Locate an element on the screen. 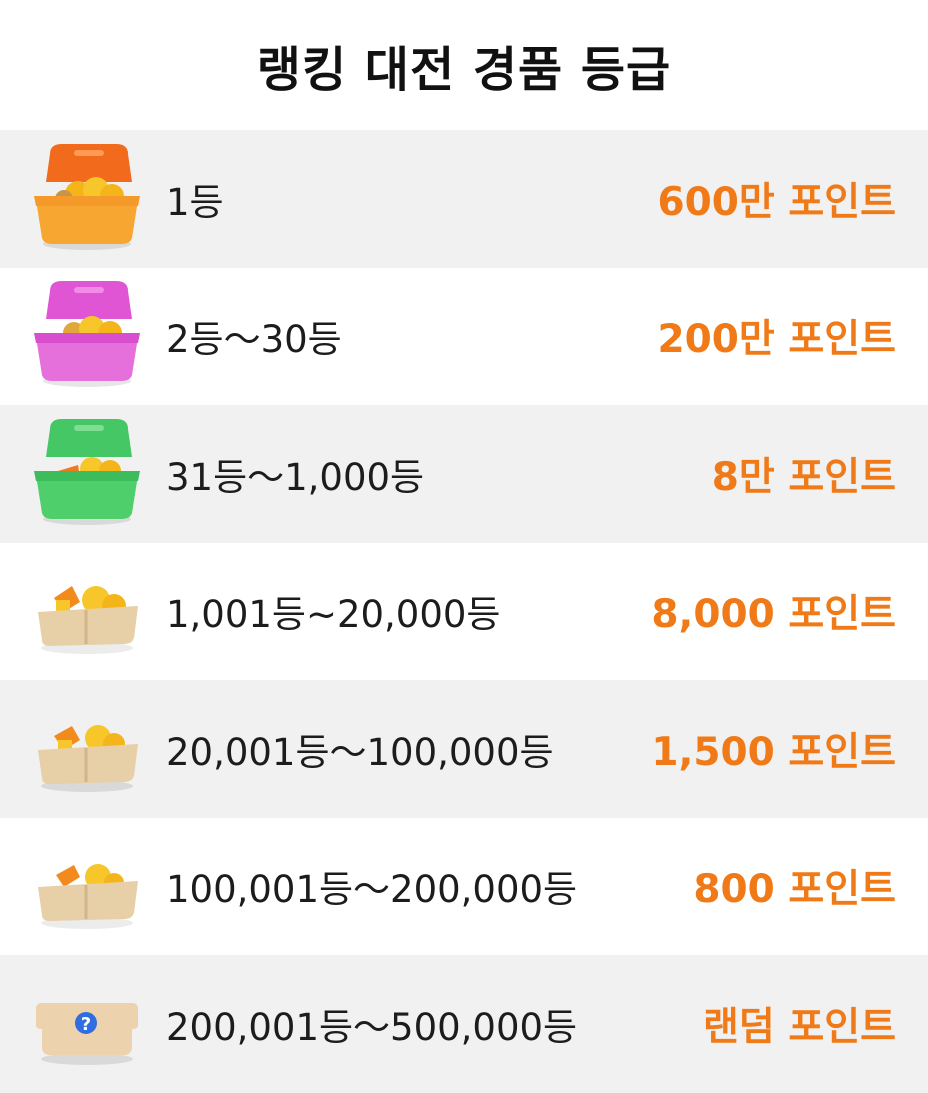 The image size is (928, 1093). tier-row-6: 100,001등～200,000등 800 포인트 is located at coordinates (464, 886).